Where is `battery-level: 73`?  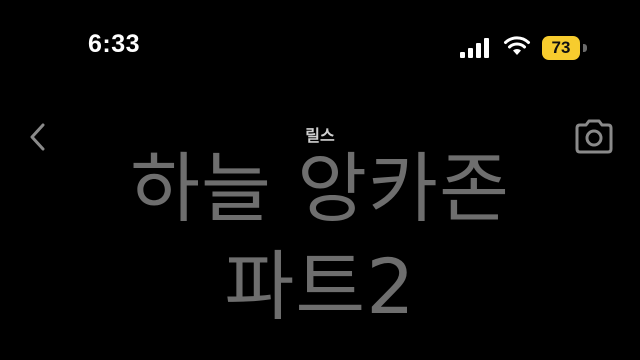 battery-level: 73 is located at coordinates (561, 48).